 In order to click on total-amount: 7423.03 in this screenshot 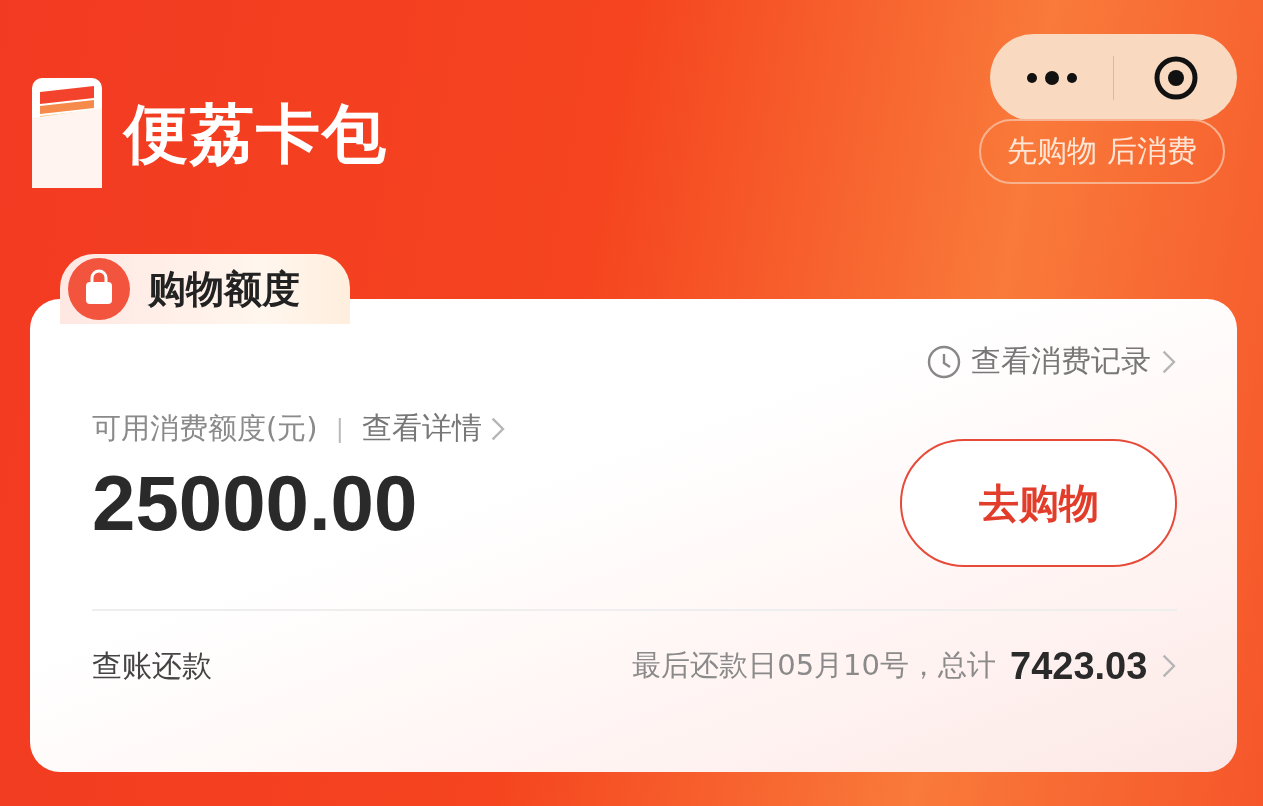, I will do `click(1079, 666)`.